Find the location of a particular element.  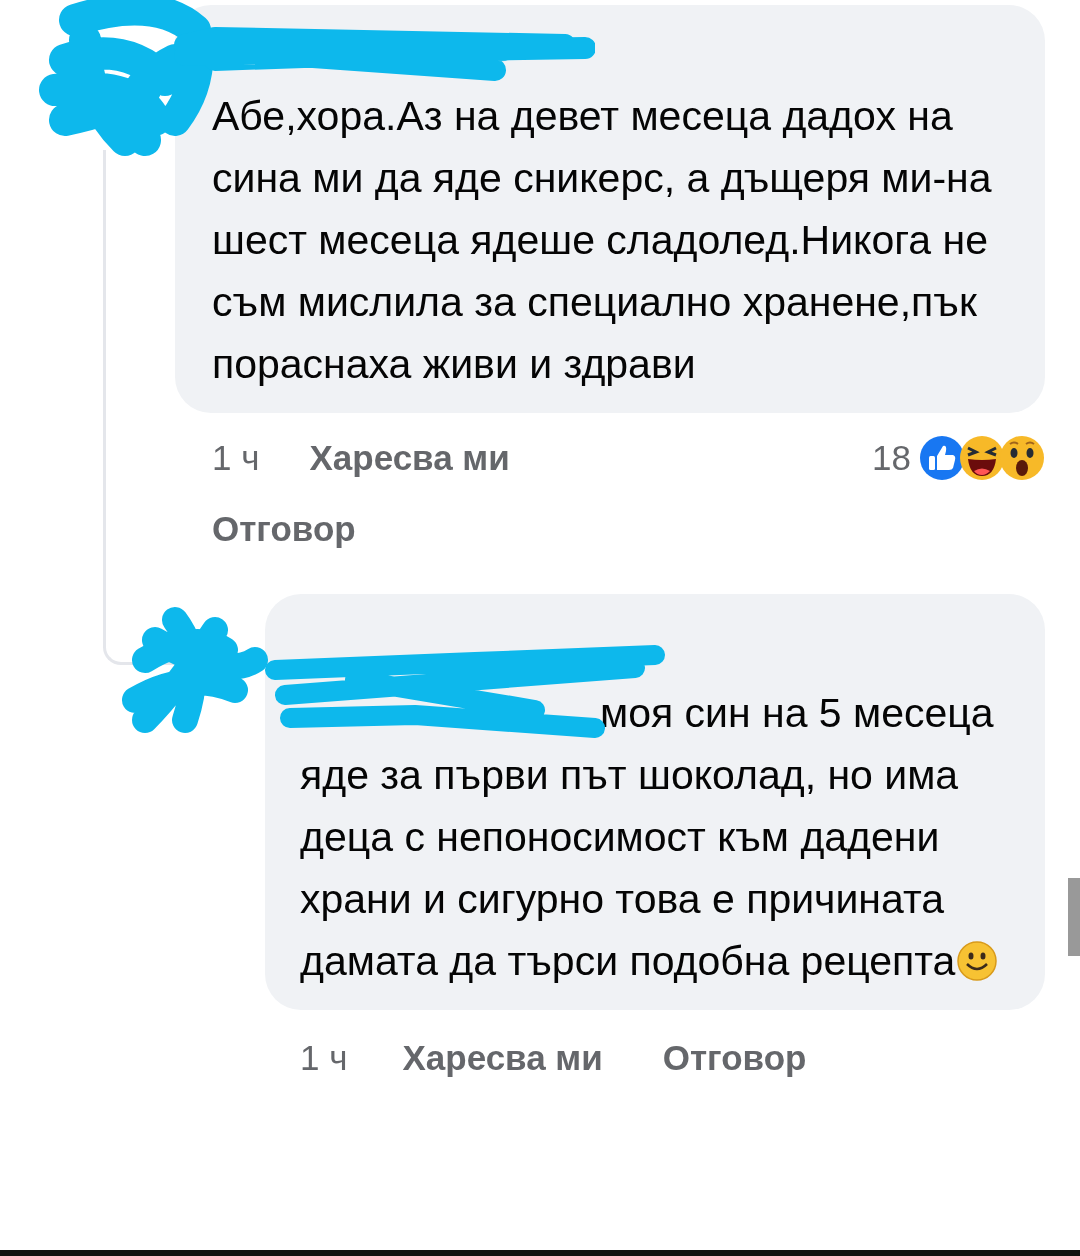

reaction-count: 18 is located at coordinates (891, 458).